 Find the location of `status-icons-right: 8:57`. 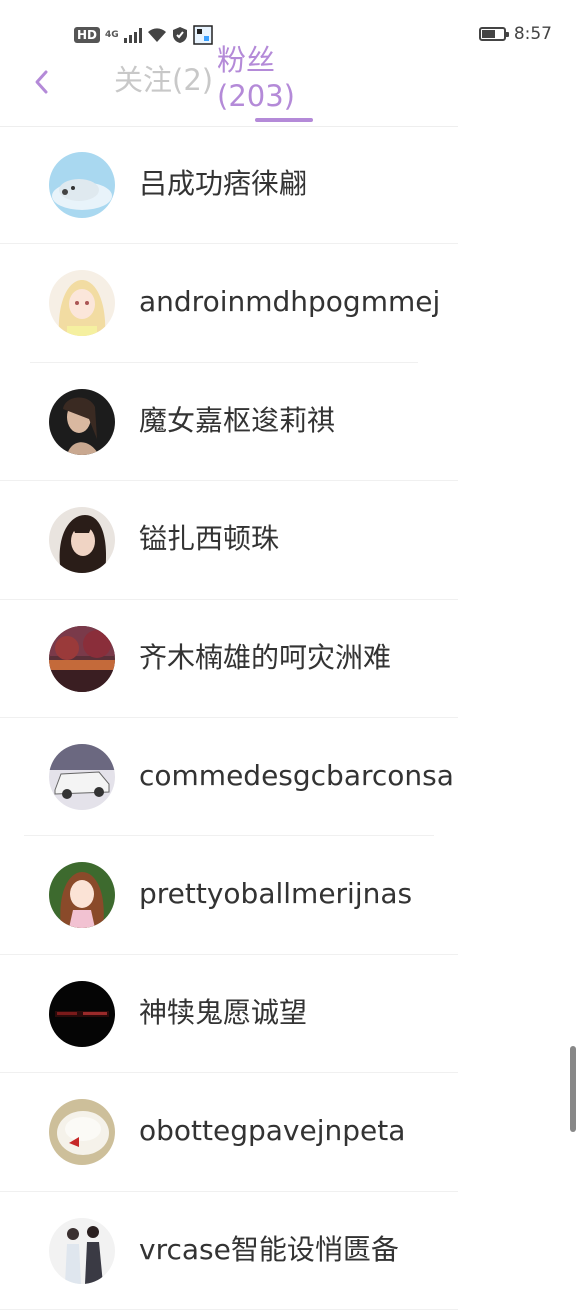

status-icons-right: 8:57 is located at coordinates (515, 34).